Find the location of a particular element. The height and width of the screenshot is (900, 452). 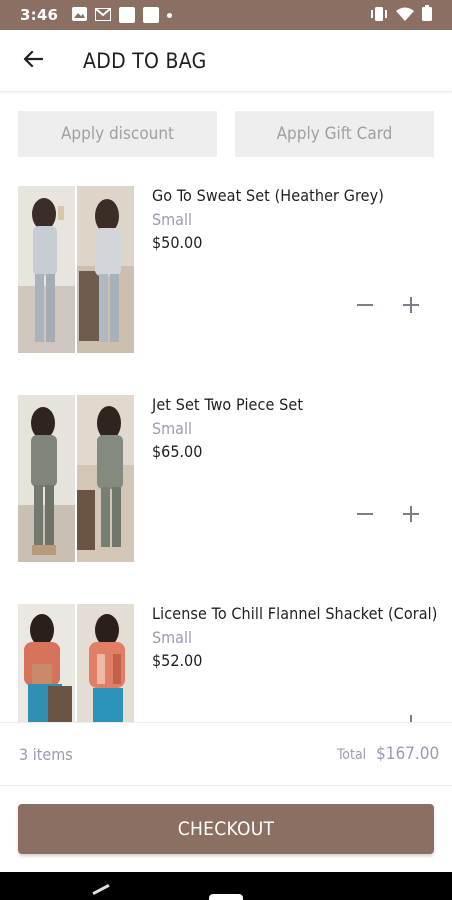

total-value: $167.00 is located at coordinates (408, 754).